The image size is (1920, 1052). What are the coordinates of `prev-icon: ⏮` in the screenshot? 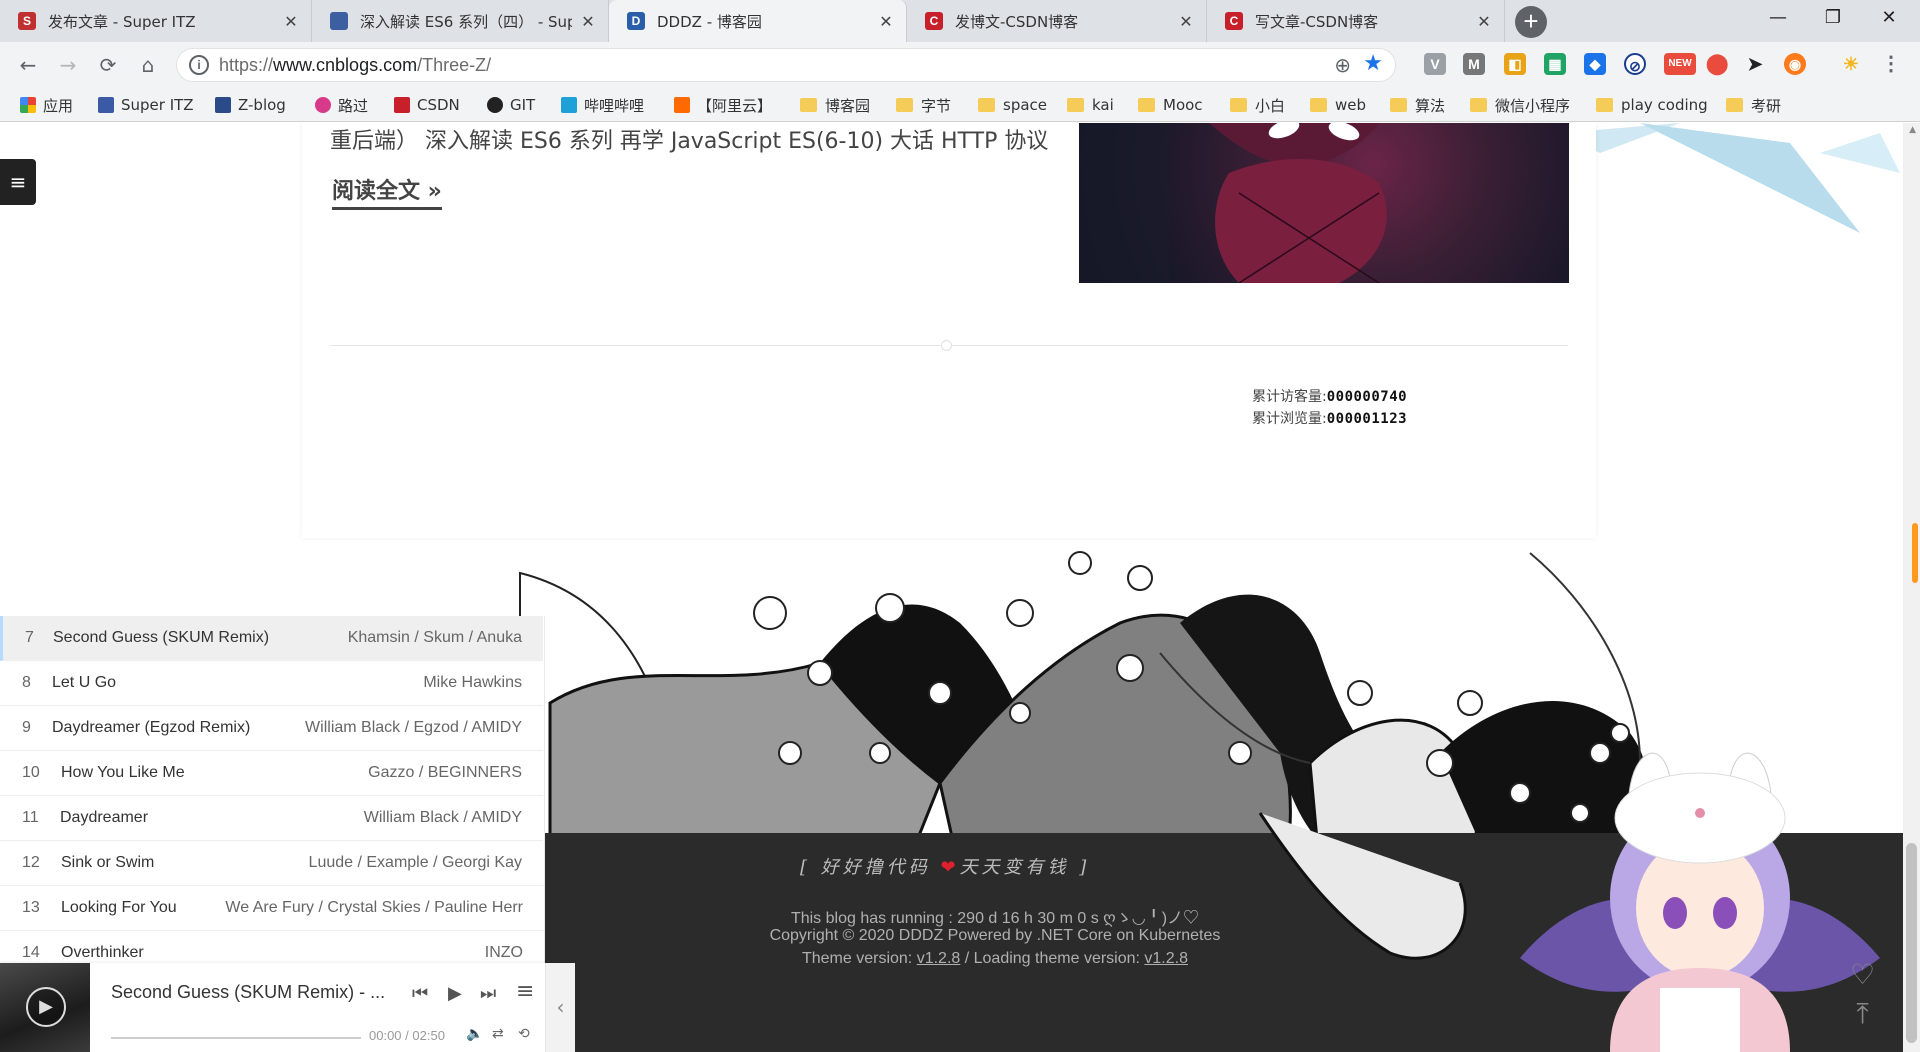 It's located at (420, 993).